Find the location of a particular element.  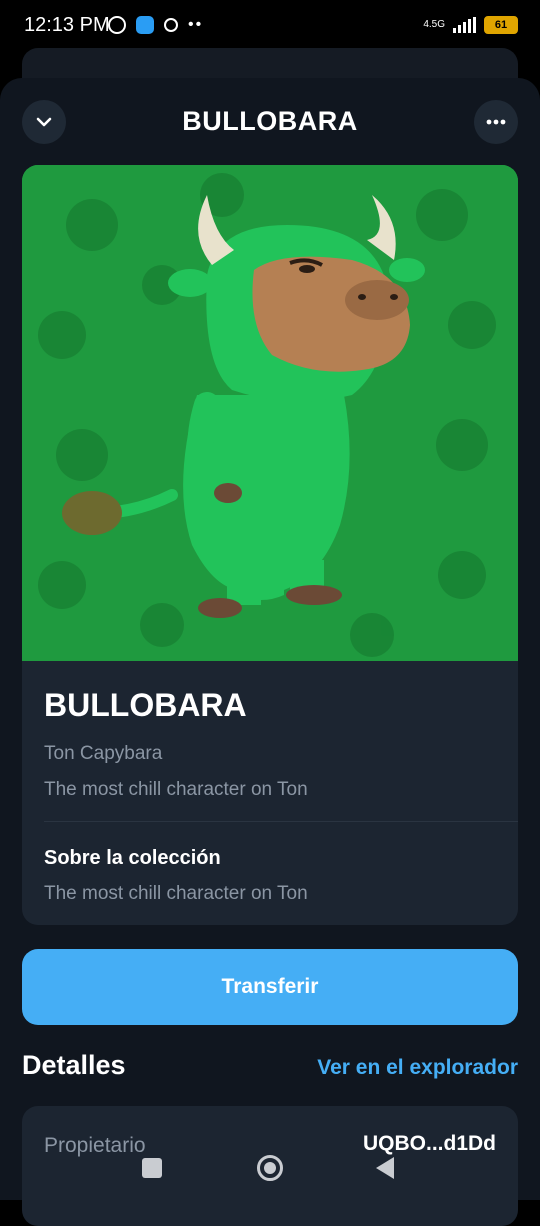

about-collection-description: The most chill character on Ton is located at coordinates (176, 893).